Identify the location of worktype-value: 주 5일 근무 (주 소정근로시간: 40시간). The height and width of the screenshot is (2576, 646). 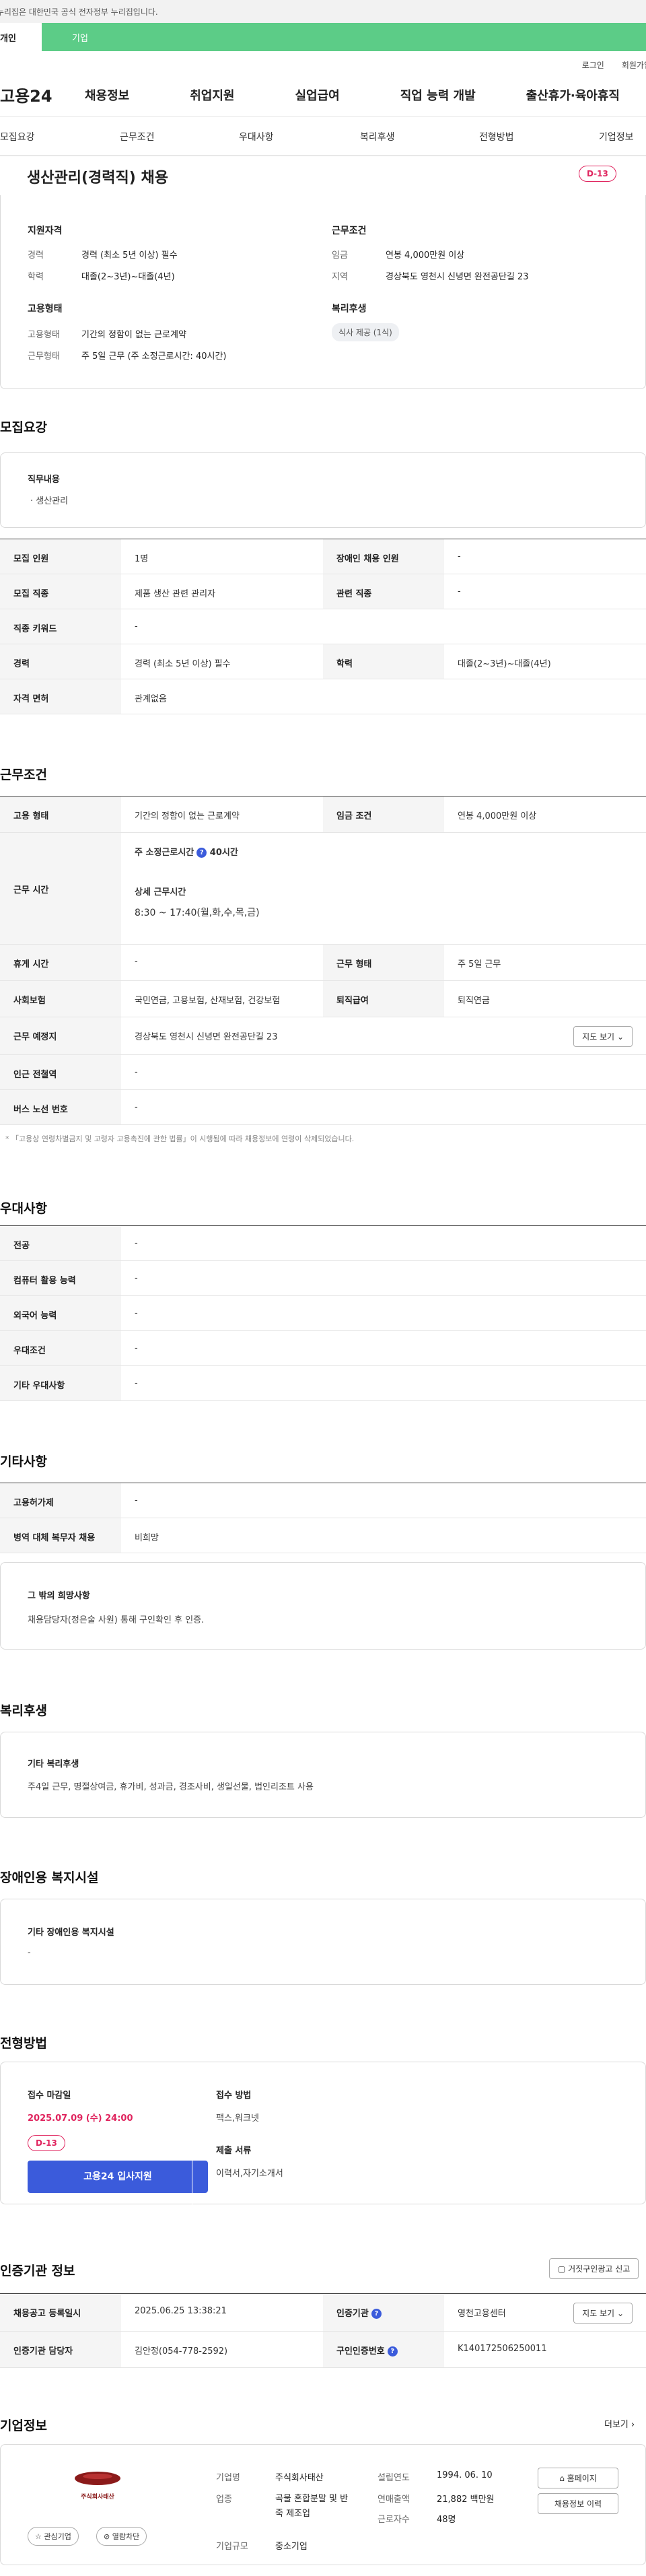
(154, 356).